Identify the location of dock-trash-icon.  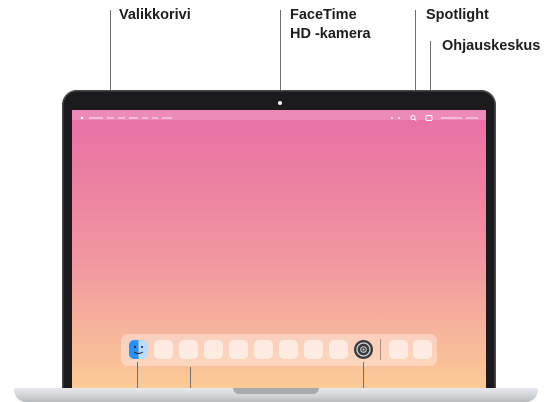
(422, 349).